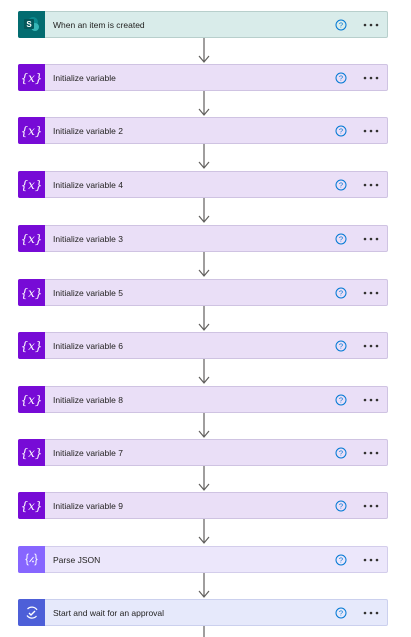 The image size is (411, 637). Describe the element at coordinates (99, 24) in the screenshot. I see `step-title: When an item is created` at that location.